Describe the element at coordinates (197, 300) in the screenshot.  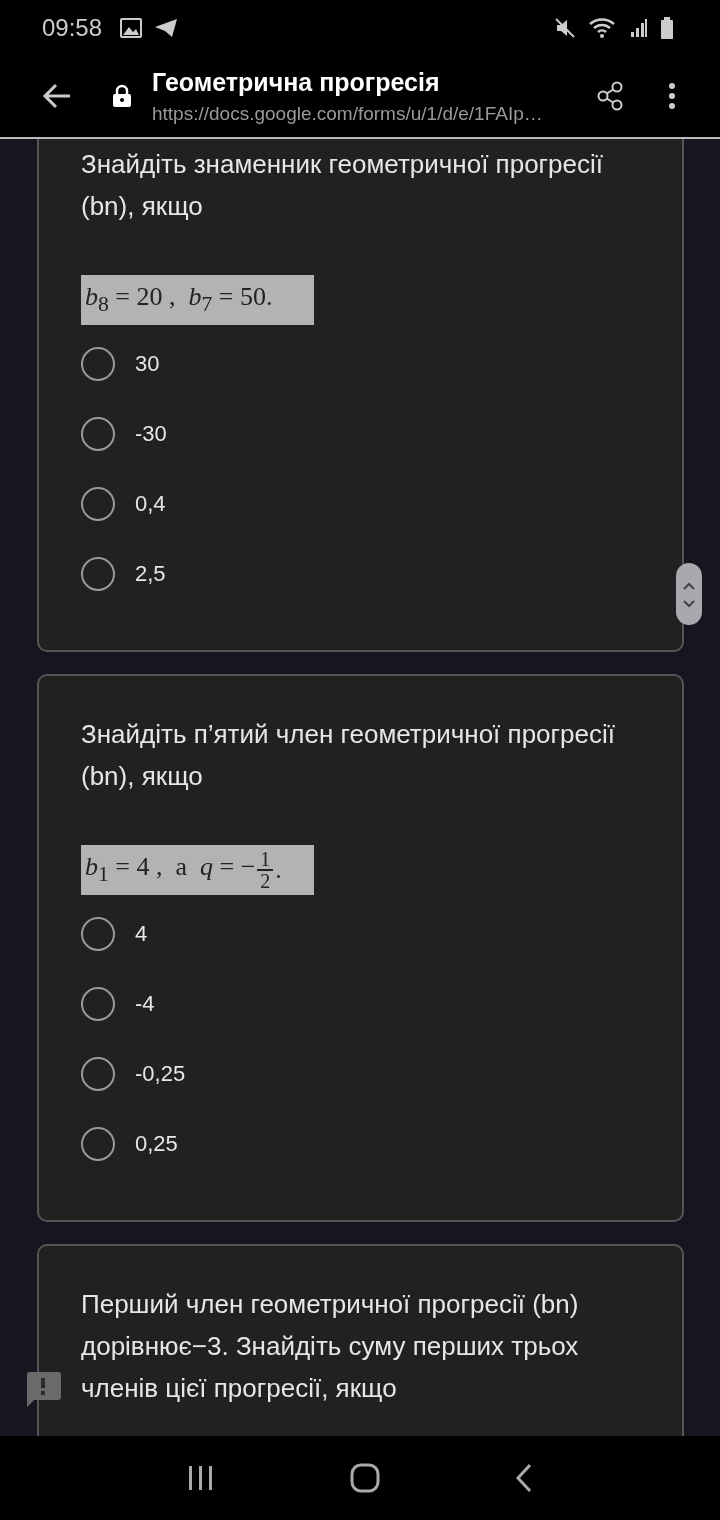
I see `formula-image: b$_{8}$ = 20 , b$_{7}$ = 50.` at that location.